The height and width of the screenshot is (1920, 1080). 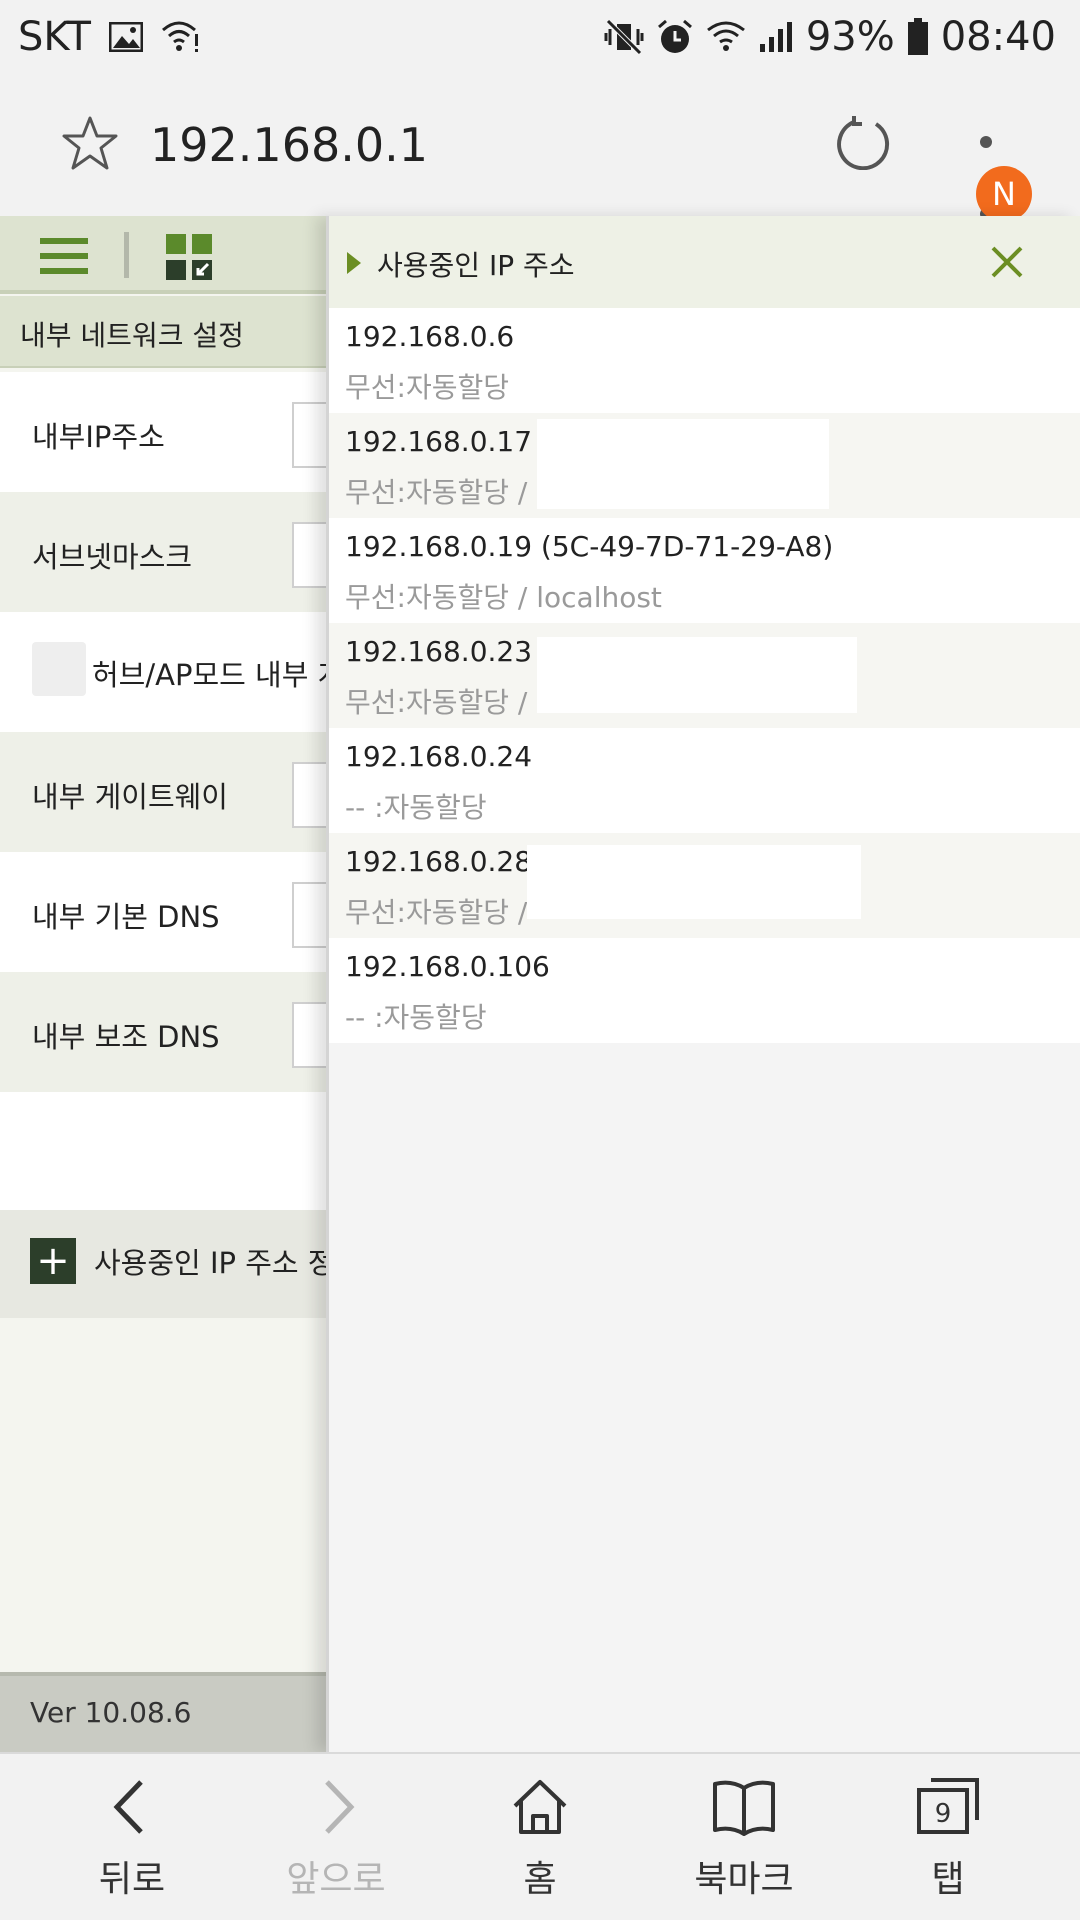 I want to click on primary-dns-row: 내부 기본 DNS, so click(x=165, y=912).